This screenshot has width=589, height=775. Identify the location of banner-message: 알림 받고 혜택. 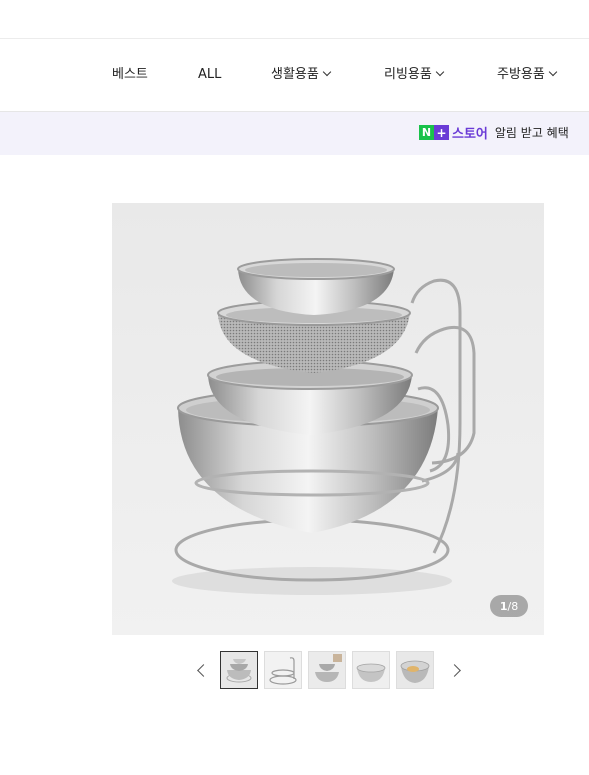
(531, 133).